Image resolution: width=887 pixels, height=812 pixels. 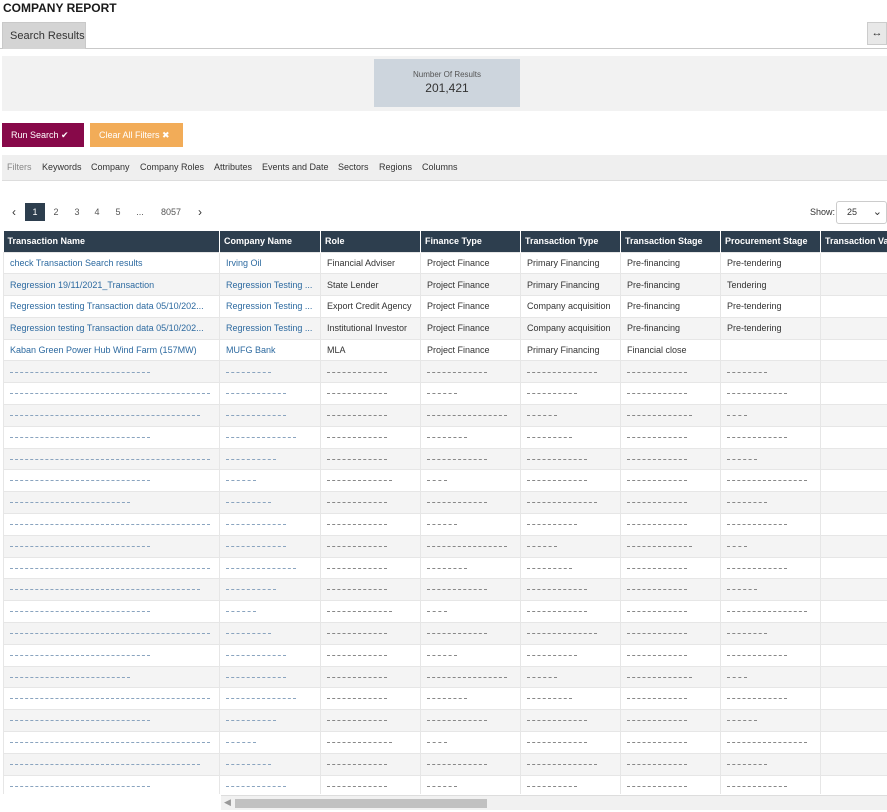 I want to click on scrollbar-thumb, so click(x=361, y=803).